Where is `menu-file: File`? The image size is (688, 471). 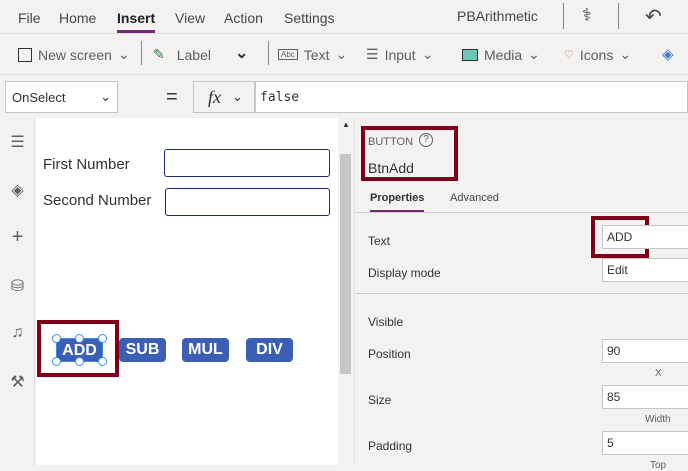
menu-file: File is located at coordinates (29, 18).